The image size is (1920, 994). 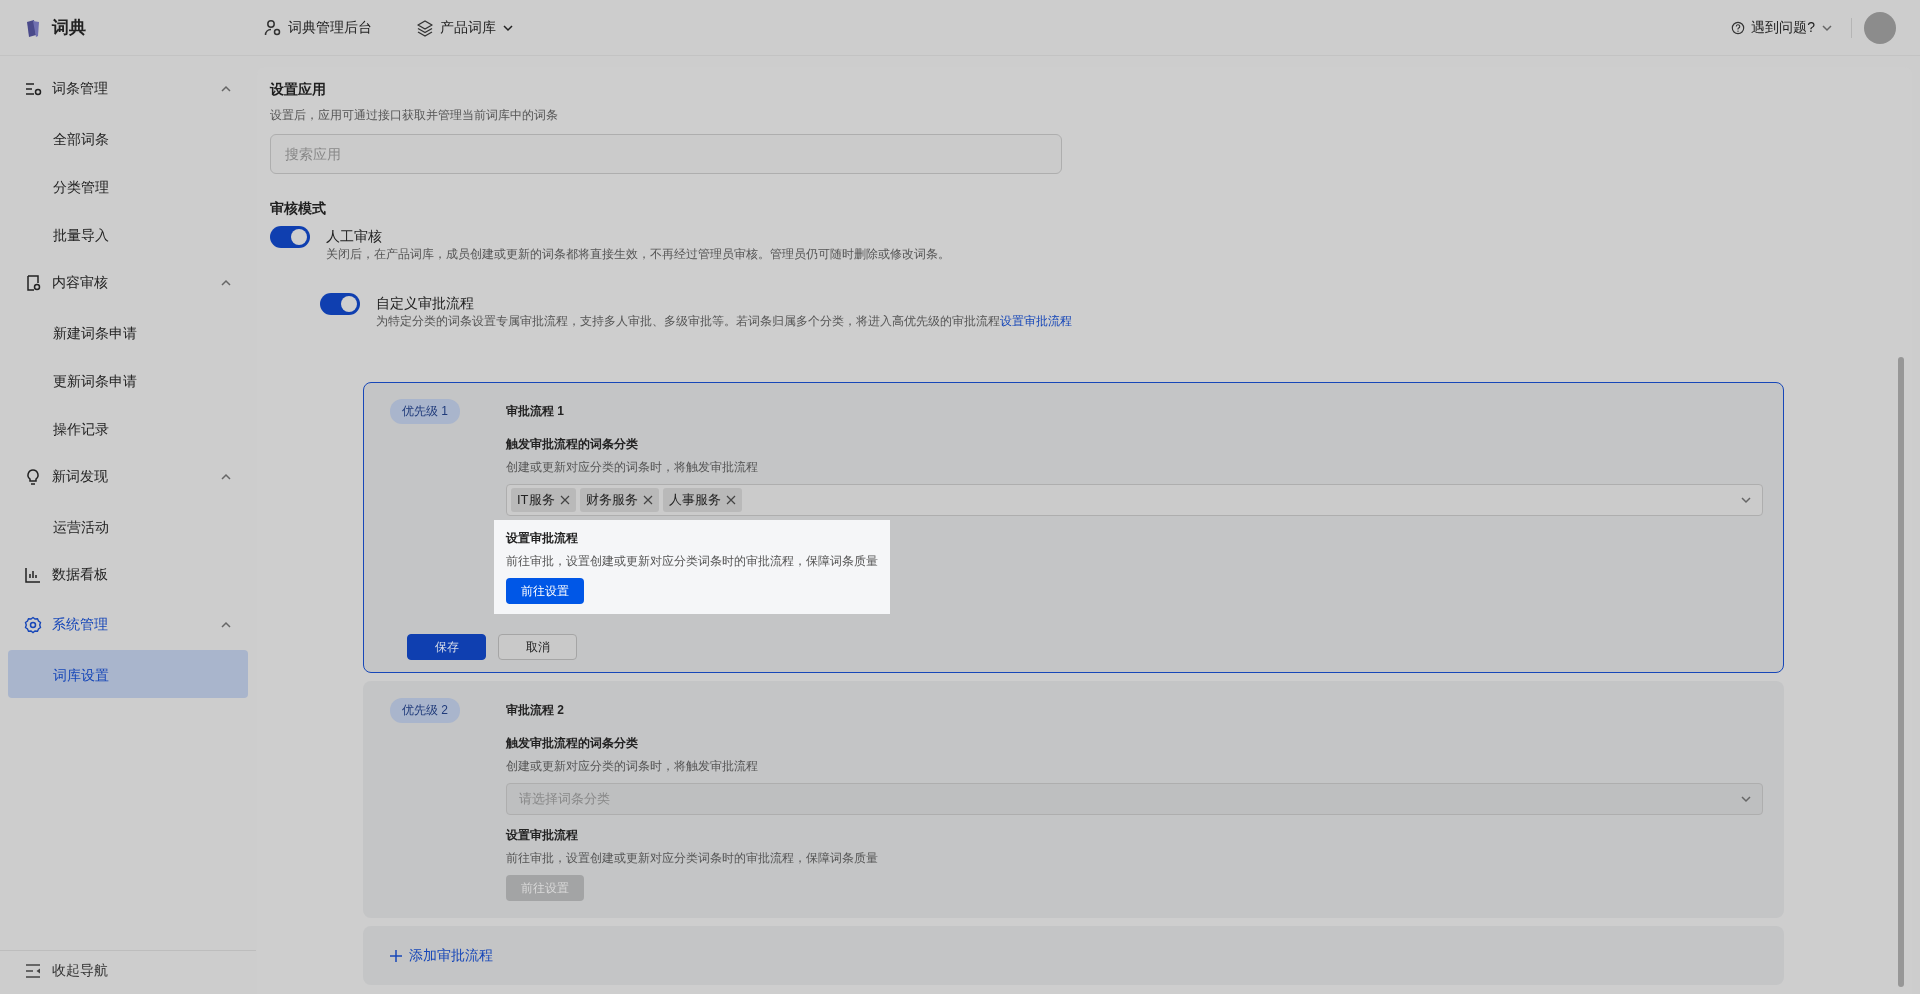 What do you see at coordinates (1738, 27) in the screenshot?
I see `help-icon` at bounding box center [1738, 27].